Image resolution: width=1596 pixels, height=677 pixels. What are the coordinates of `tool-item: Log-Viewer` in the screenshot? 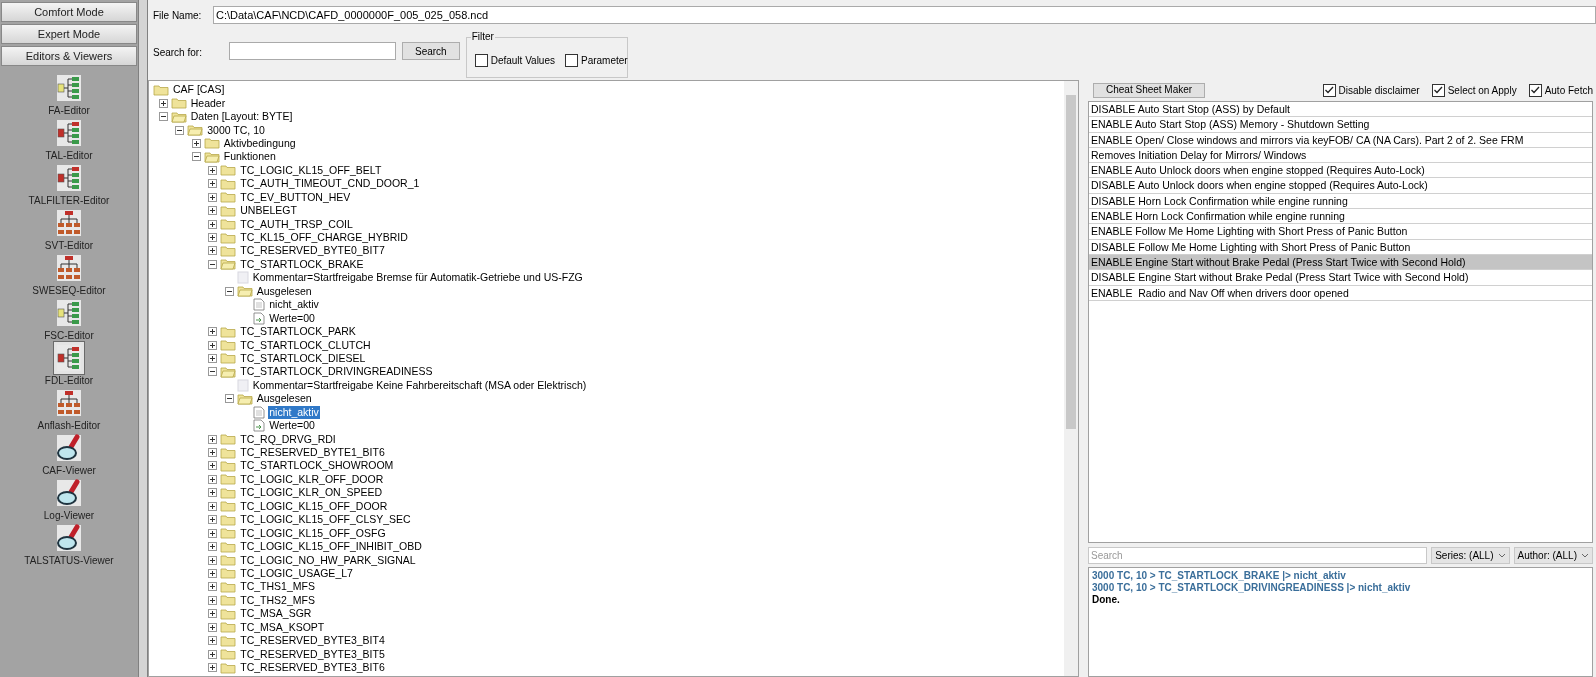 It's located at (69, 496).